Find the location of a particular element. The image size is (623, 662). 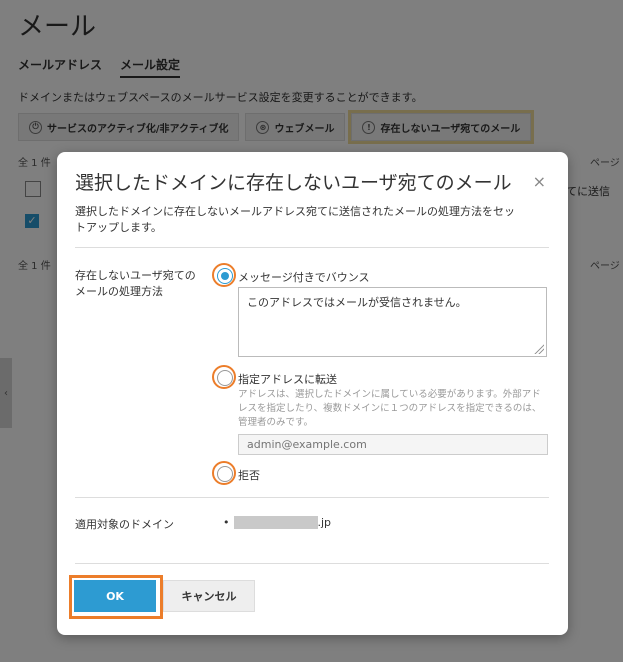

resize-grip is located at coordinates (539, 349).